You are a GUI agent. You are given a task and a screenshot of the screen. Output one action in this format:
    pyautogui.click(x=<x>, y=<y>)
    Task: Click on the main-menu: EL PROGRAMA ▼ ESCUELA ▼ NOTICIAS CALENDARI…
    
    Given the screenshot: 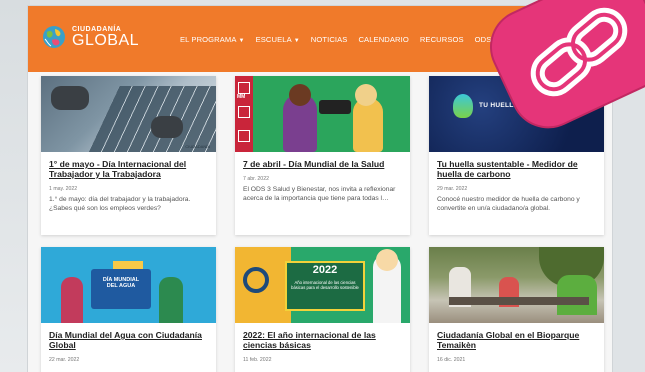 What is the action you would take?
    pyautogui.click(x=345, y=39)
    